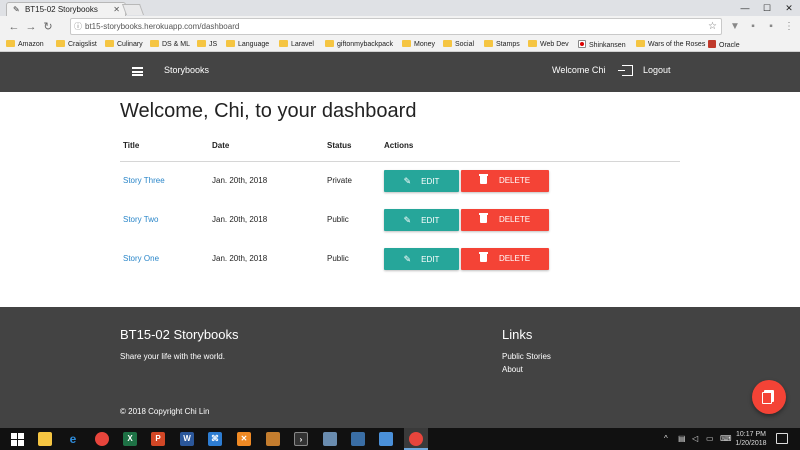 The width and height of the screenshot is (800, 450). What do you see at coordinates (508, 44) in the screenshot?
I see `bookmark-label: Stamps` at bounding box center [508, 44].